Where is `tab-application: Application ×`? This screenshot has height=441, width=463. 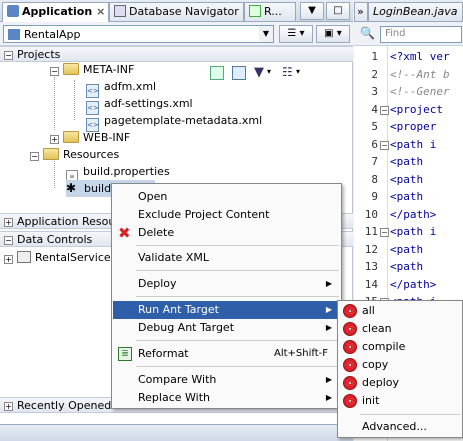
tab-application: Application × is located at coordinates (55, 12).